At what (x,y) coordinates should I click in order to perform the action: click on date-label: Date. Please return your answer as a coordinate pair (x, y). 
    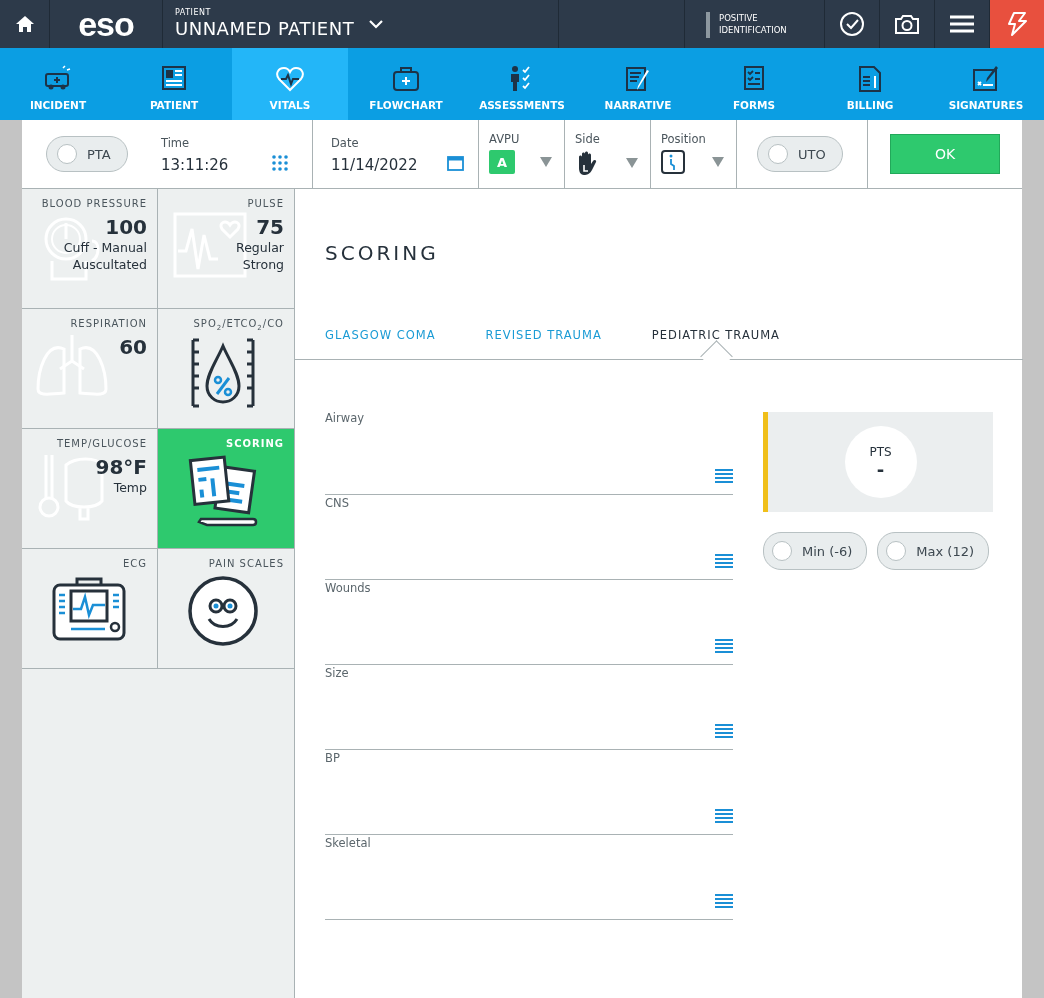
    Looking at the image, I should click on (345, 143).